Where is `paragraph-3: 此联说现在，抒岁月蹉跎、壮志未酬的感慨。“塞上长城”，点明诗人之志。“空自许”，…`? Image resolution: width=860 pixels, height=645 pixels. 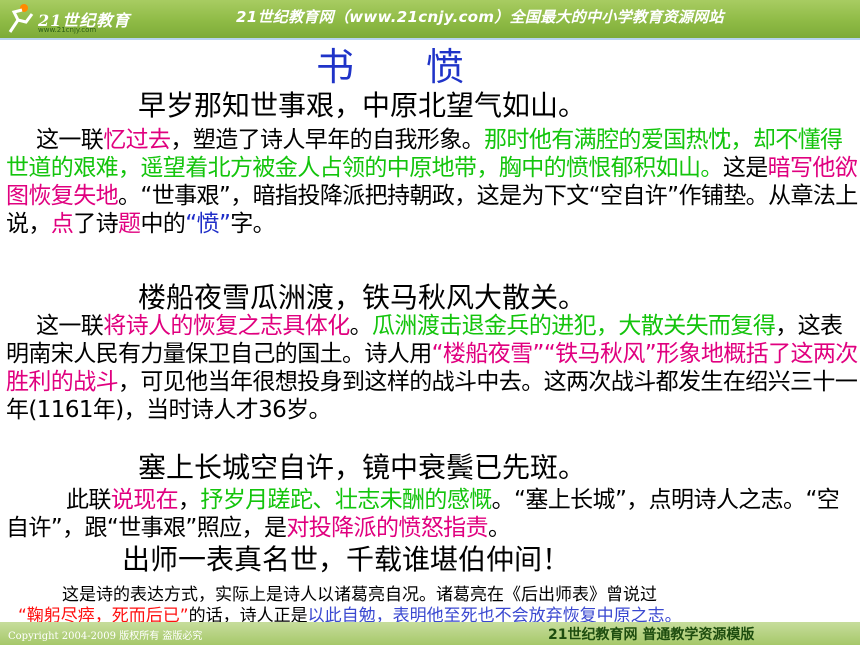 paragraph-3: 此联说现在，抒岁月蹉跎、壮志未酬的感慨。“塞上长城”，点明诗人之志。“空自许”，… is located at coordinates (432, 514).